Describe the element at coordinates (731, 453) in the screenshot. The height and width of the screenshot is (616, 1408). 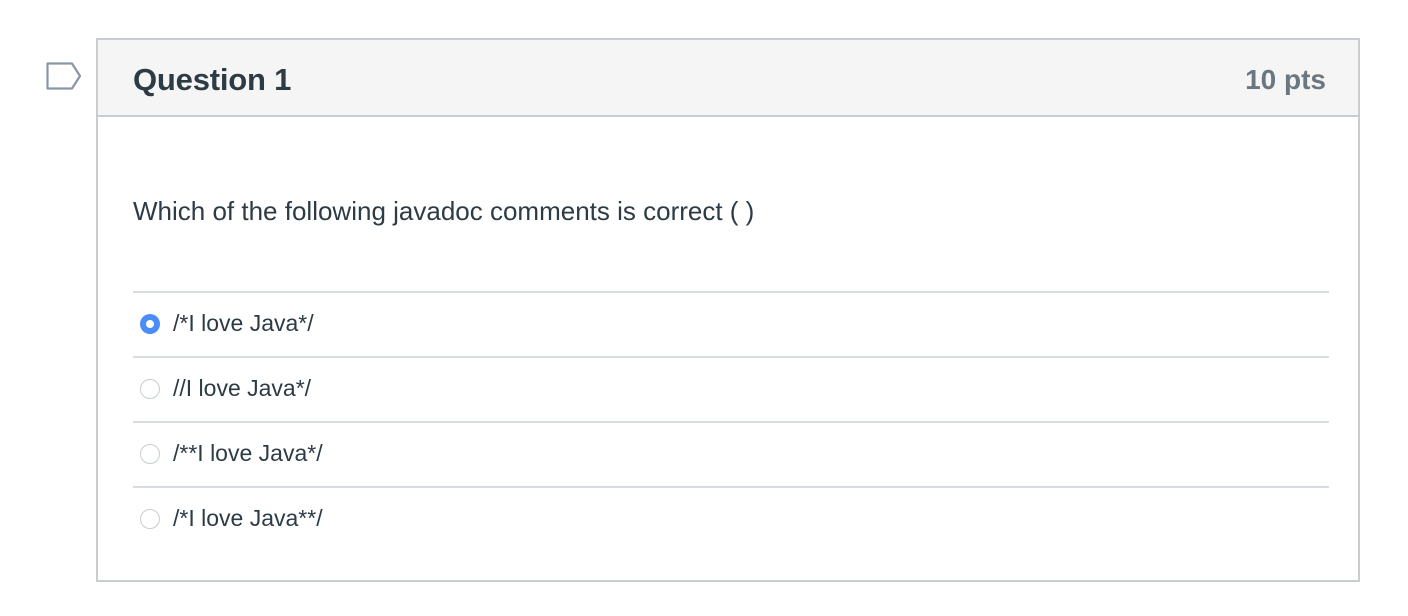
I see `answer-option-3: /**I love Java*/` at that location.